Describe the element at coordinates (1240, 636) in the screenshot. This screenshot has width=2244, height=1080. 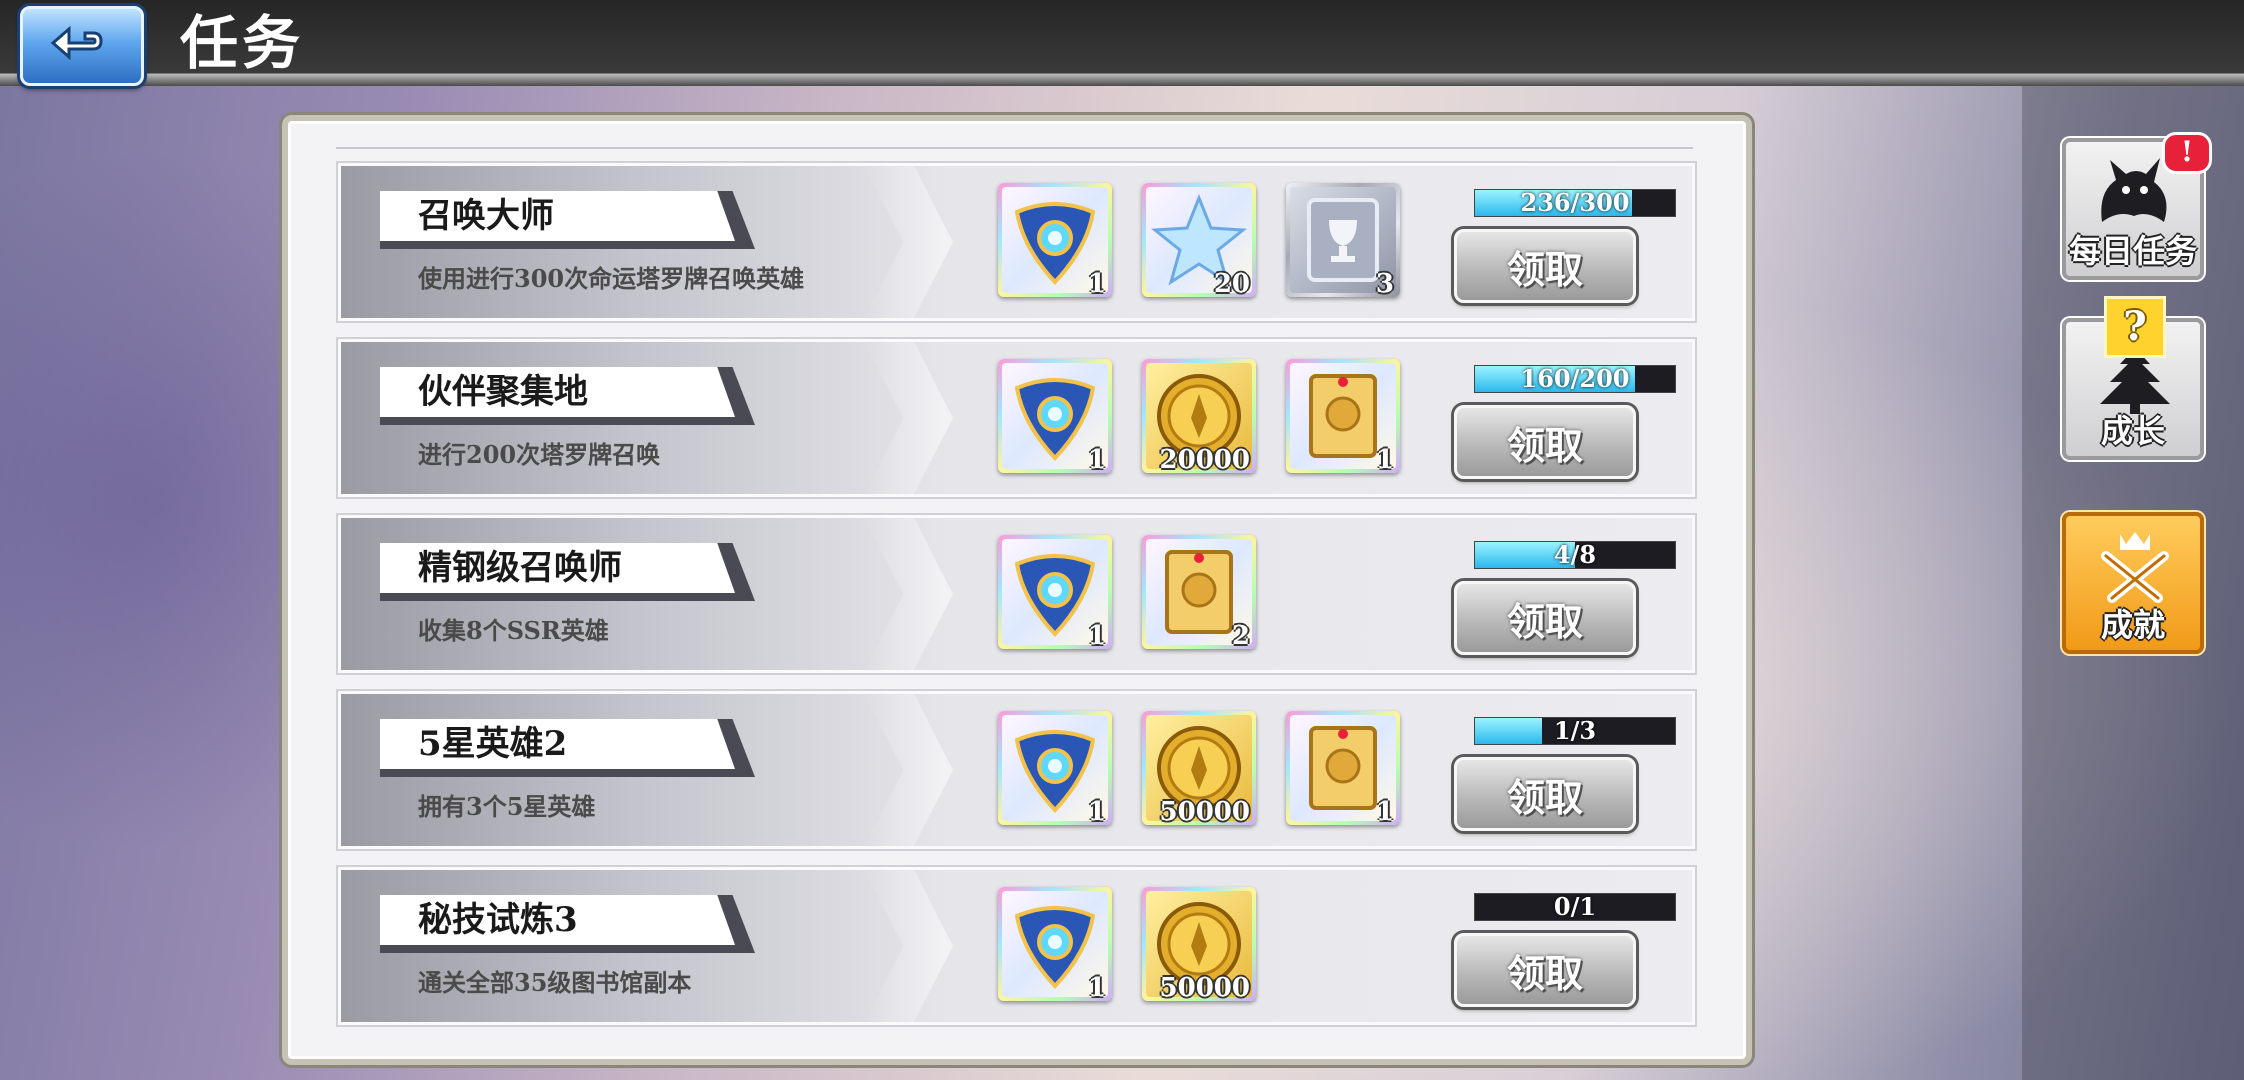
I see `reward-count: 2` at that location.